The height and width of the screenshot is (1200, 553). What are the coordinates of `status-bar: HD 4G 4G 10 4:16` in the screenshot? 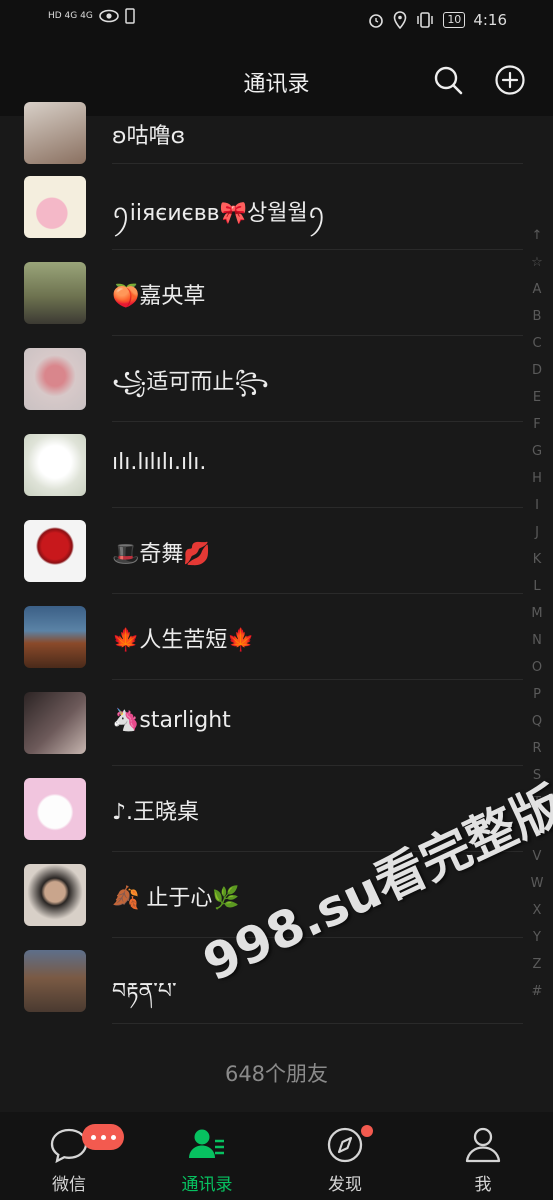 It's located at (276, 22).